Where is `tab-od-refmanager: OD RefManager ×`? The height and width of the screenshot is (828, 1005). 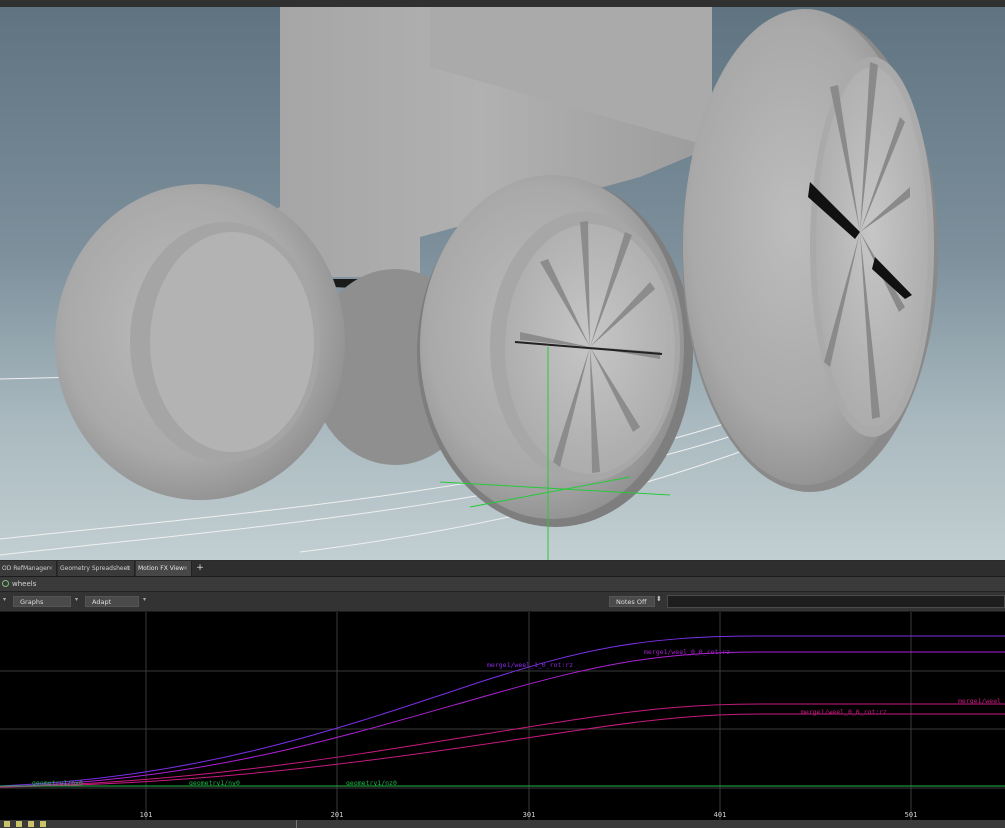 tab-od-refmanager: OD RefManager × is located at coordinates (28, 568).